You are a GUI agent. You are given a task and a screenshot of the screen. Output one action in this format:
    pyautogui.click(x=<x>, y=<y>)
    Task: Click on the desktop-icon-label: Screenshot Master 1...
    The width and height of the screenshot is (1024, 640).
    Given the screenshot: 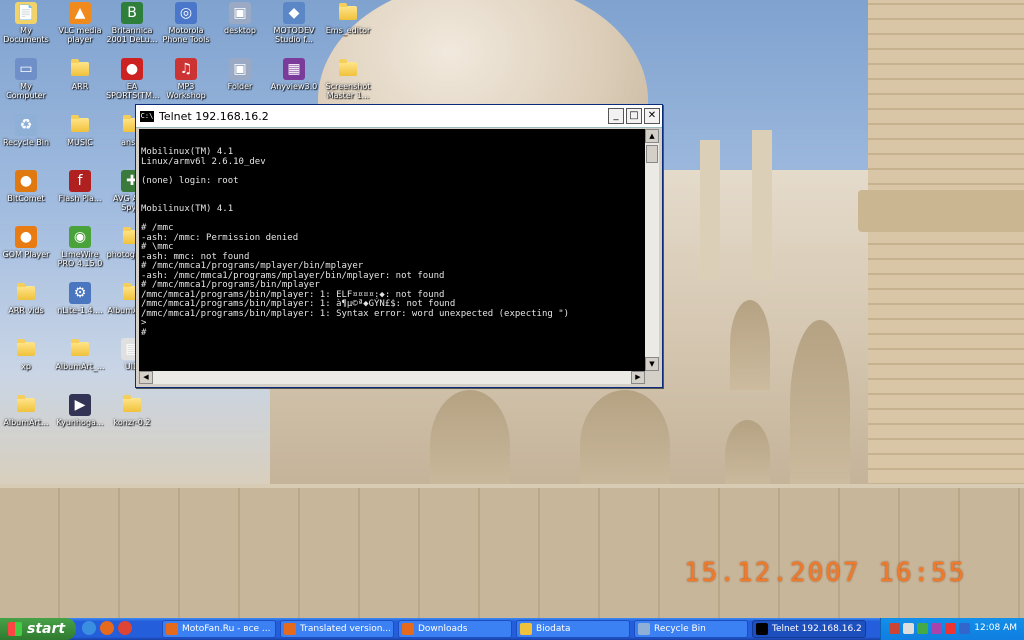 What is the action you would take?
    pyautogui.click(x=348, y=91)
    